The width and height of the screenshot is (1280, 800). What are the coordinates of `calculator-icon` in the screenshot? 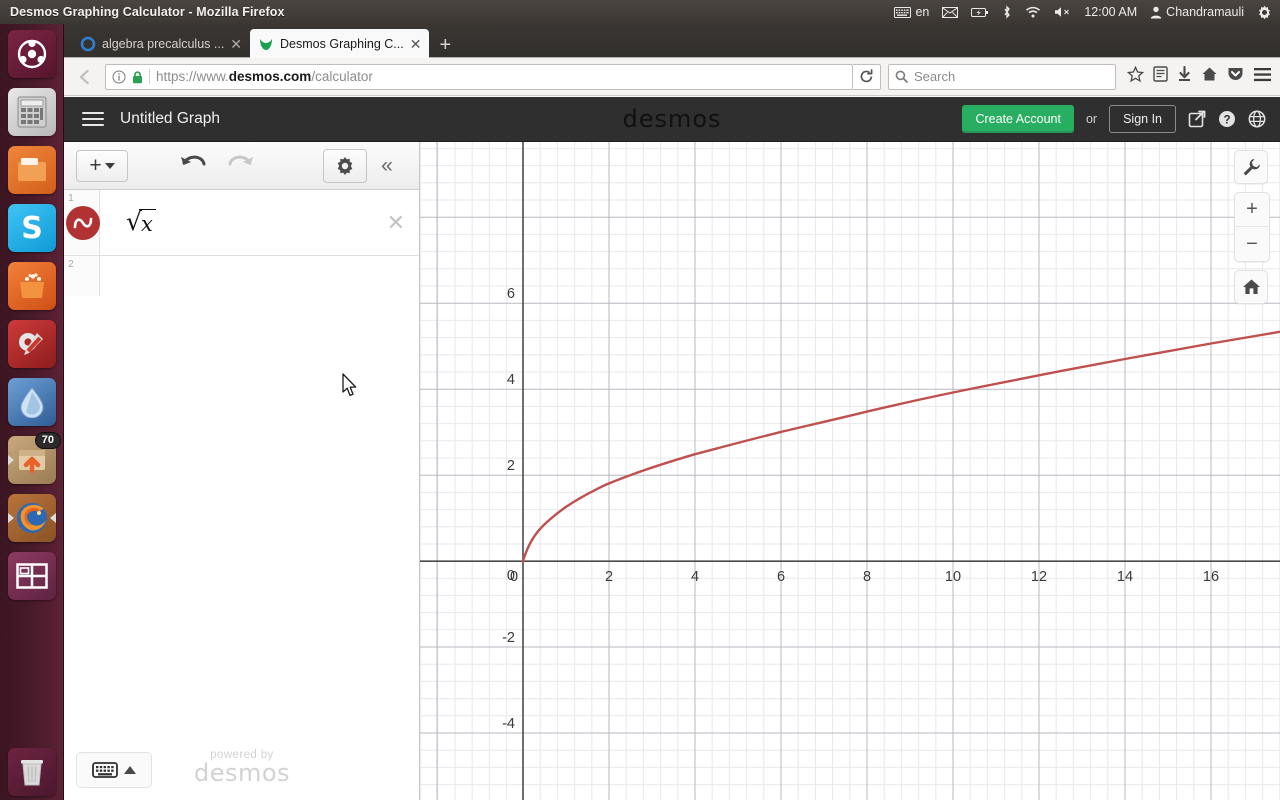 It's located at (32, 112).